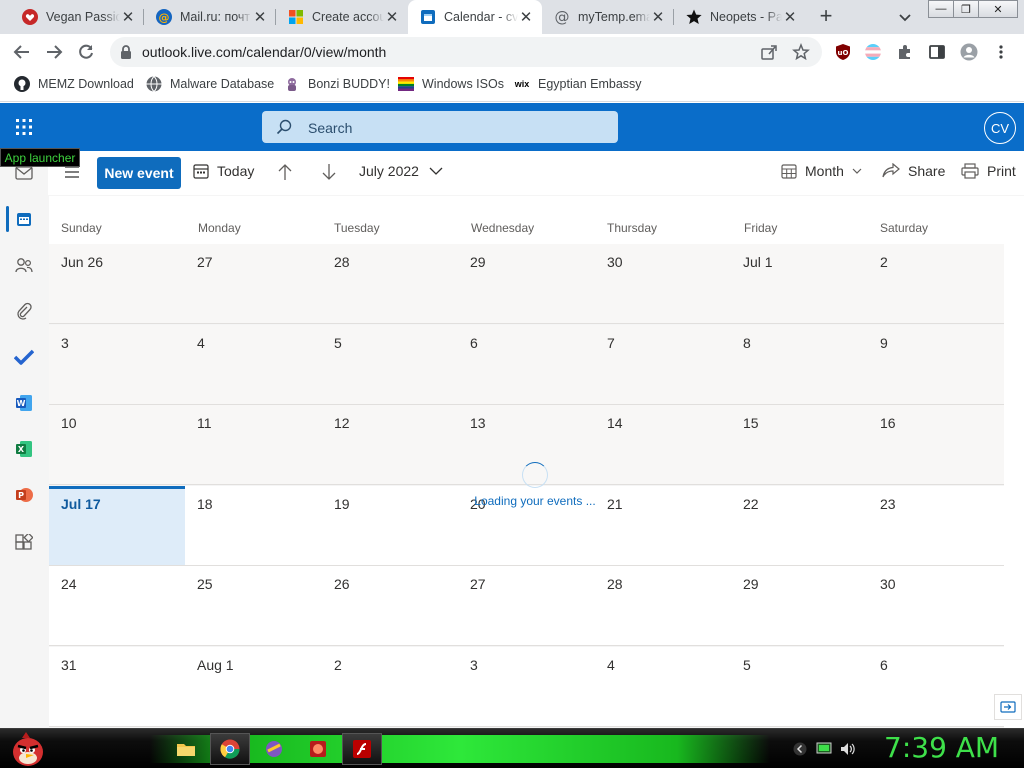 The image size is (1024, 768). What do you see at coordinates (663, 364) in the screenshot?
I see `day-cell: 7` at bounding box center [663, 364].